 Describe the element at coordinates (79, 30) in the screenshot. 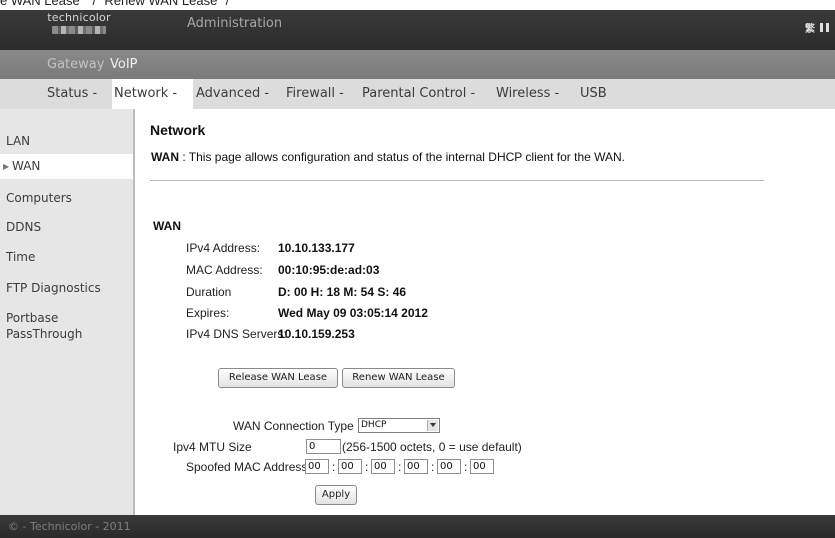

I see `logo-film-strip-icon` at that location.